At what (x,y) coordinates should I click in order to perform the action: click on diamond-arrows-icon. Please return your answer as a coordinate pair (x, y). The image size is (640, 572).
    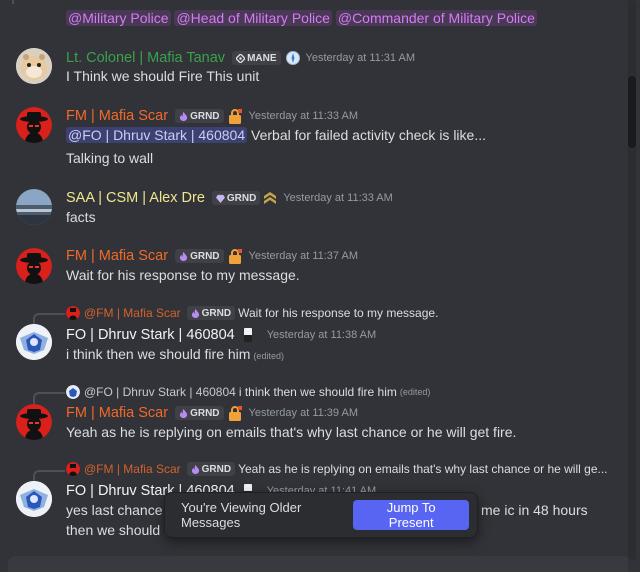
    Looking at the image, I should click on (241, 58).